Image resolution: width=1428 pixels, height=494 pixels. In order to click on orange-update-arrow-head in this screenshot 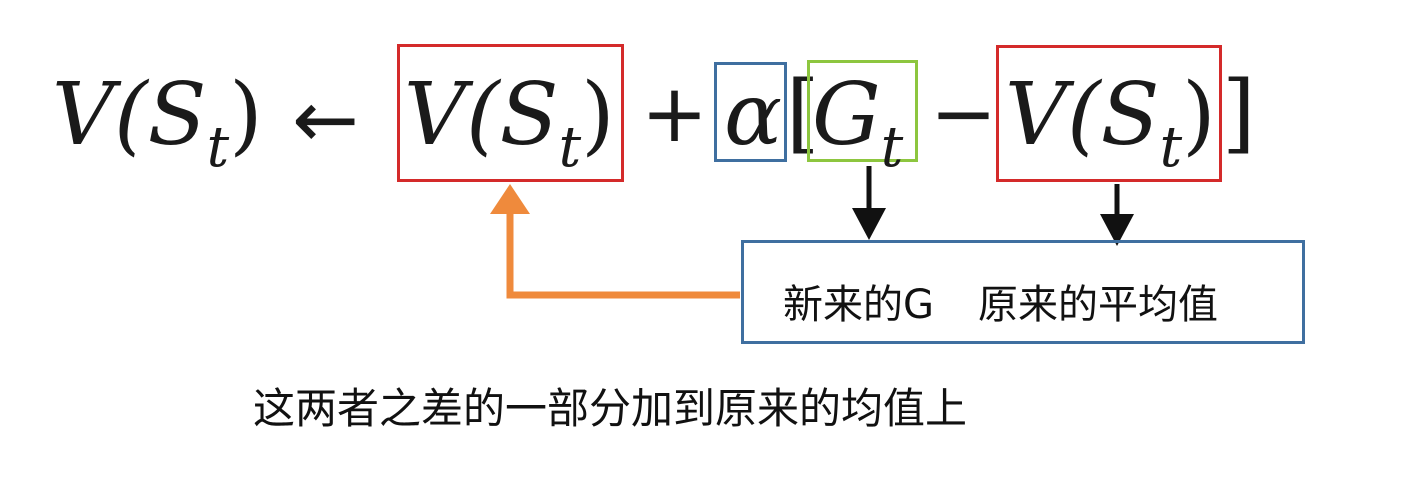, I will do `click(510, 199)`.